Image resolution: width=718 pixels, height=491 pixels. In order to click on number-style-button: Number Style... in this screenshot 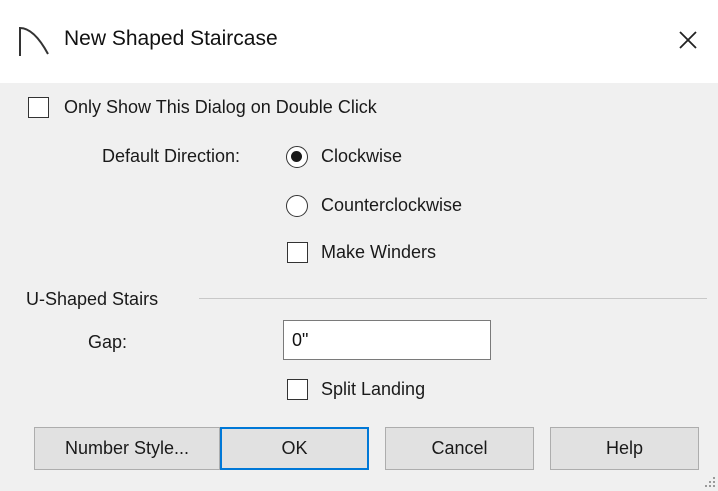, I will do `click(127, 448)`.